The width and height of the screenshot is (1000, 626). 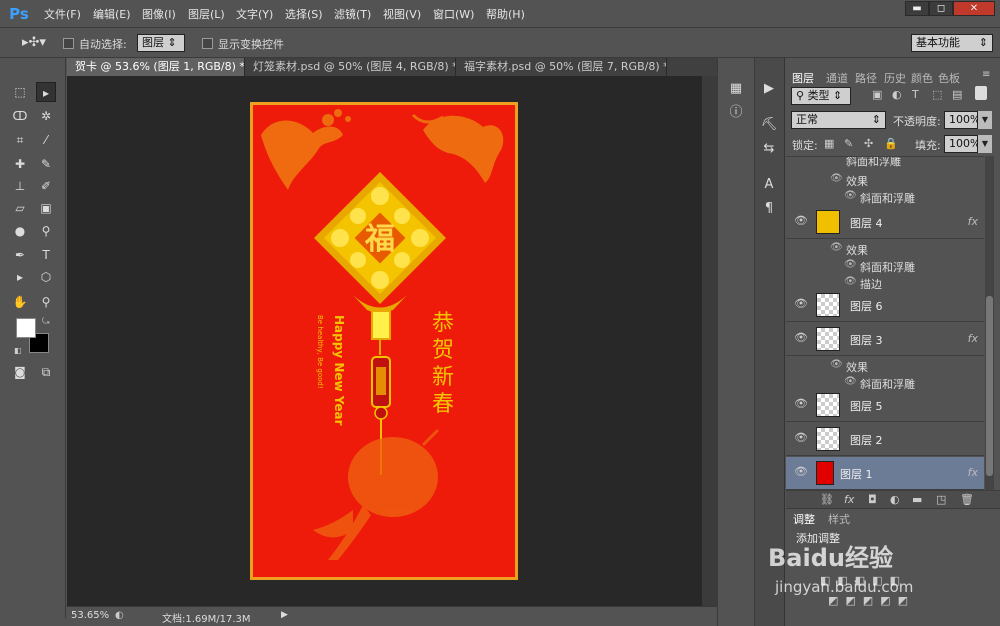 What do you see at coordinates (119, 615) in the screenshot?
I see `status-info-icon: ◐` at bounding box center [119, 615].